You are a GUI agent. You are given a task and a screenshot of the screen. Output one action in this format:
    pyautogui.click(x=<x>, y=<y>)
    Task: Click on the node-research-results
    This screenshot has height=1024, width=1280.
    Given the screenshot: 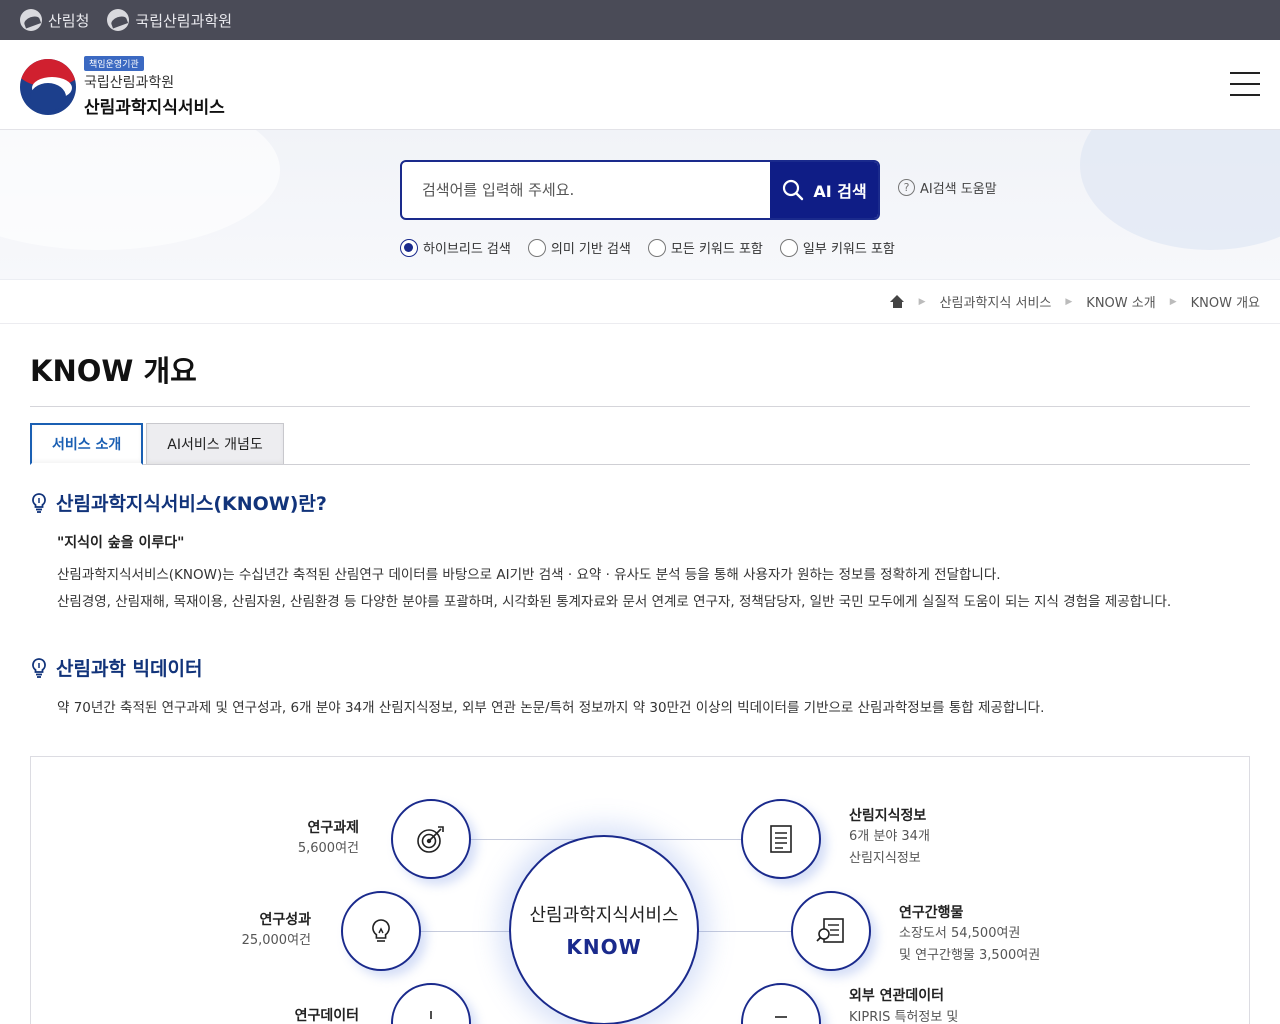 What is the action you would take?
    pyautogui.click(x=381, y=931)
    